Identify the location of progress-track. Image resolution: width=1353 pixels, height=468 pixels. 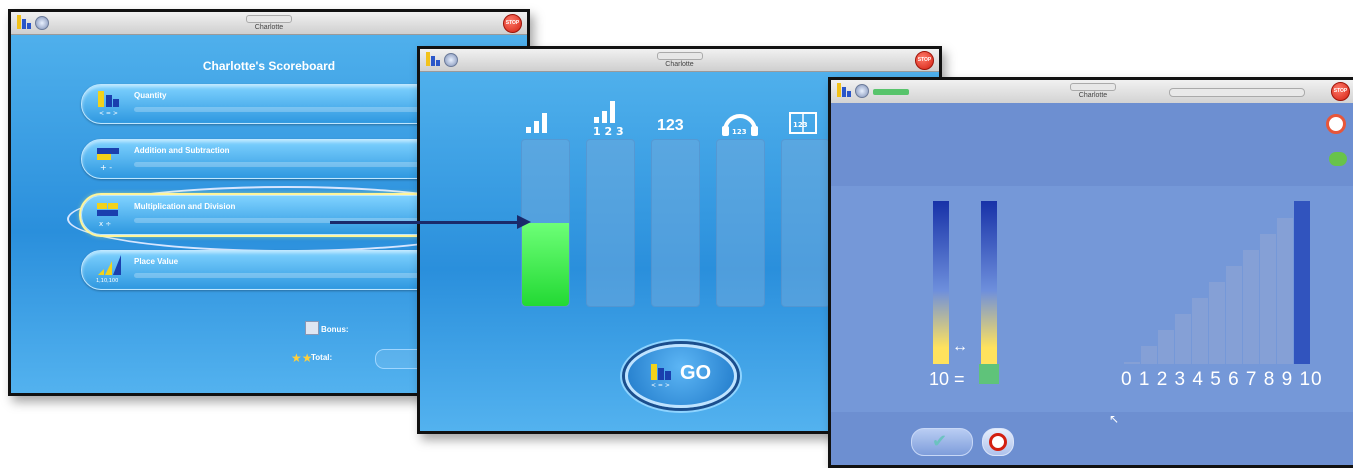
(1237, 92).